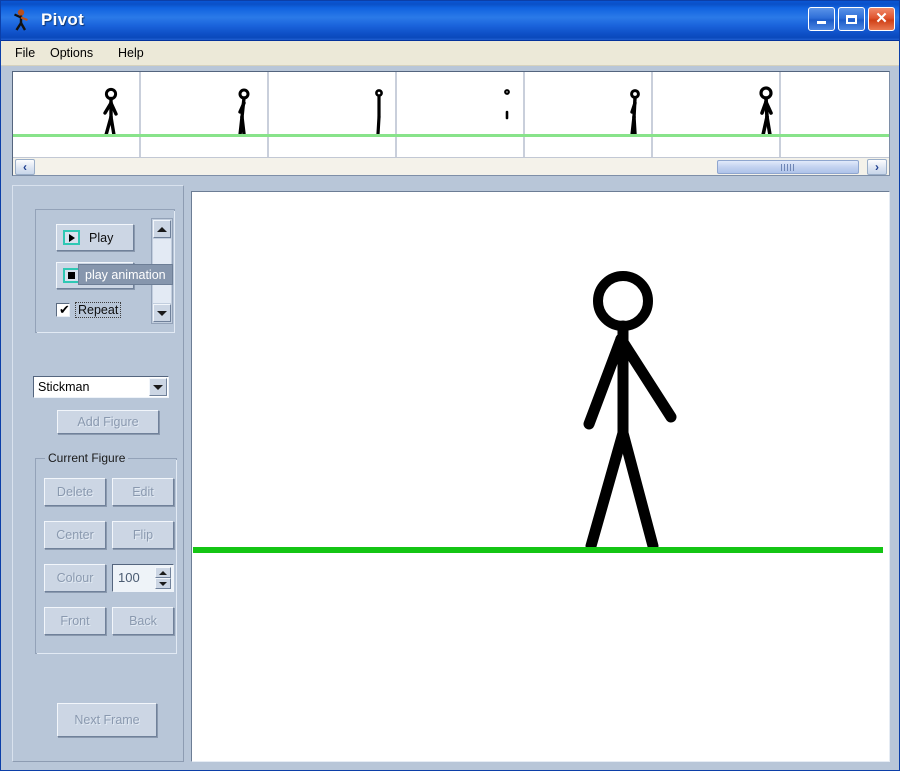  I want to click on menu-bar: File Options Help, so click(450, 53).